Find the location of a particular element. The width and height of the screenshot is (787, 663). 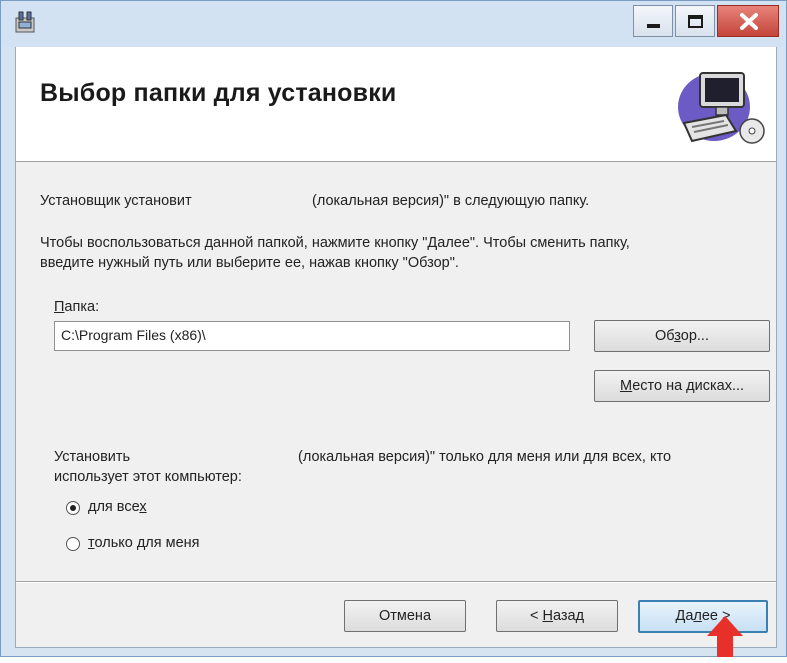

browse-label-pre: Об is located at coordinates (665, 336).